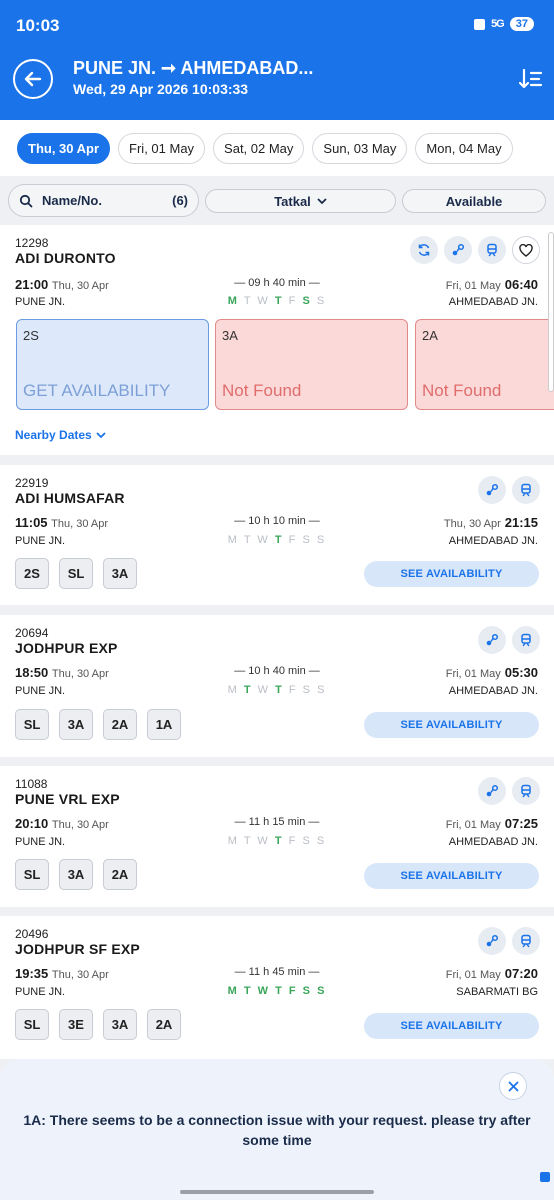 Image resolution: width=554 pixels, height=1200 pixels. Describe the element at coordinates (360, 148) in the screenshot. I see `date-chip: Sun, 03 May` at that location.